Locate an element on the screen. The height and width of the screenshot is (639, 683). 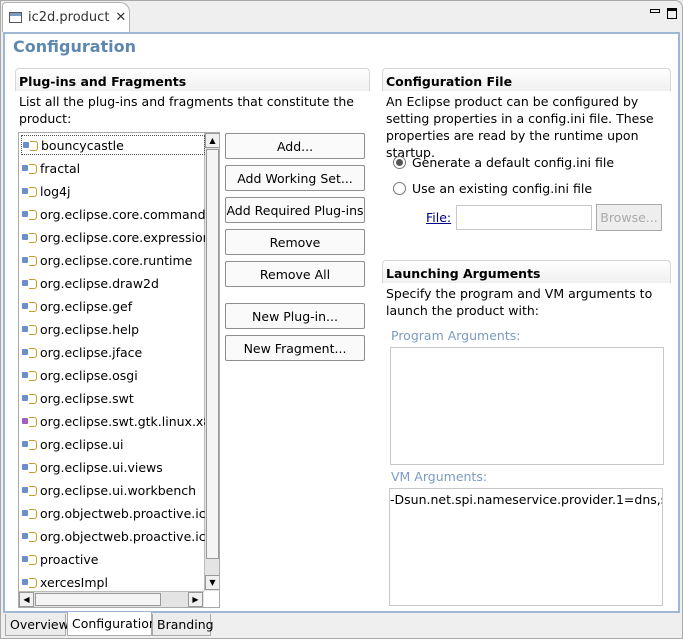
list-item: org.eclipse.swt.gtk.linux.x86 is located at coordinates (113, 421).